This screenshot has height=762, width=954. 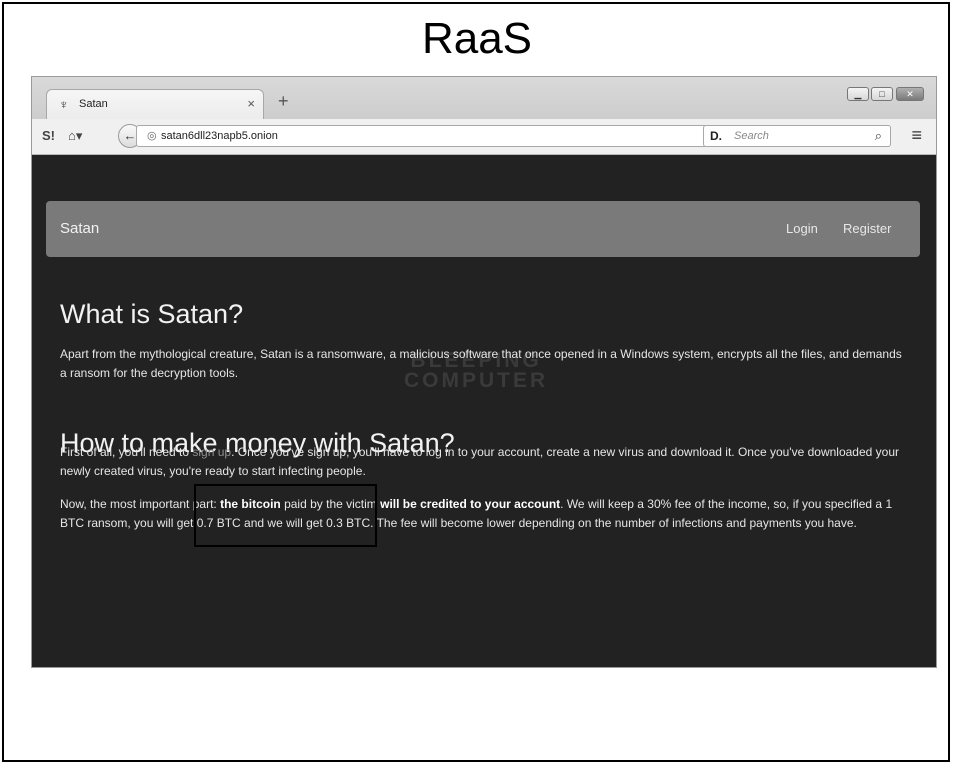 I want to click on search-engine-logo: D., so click(x=716, y=136).